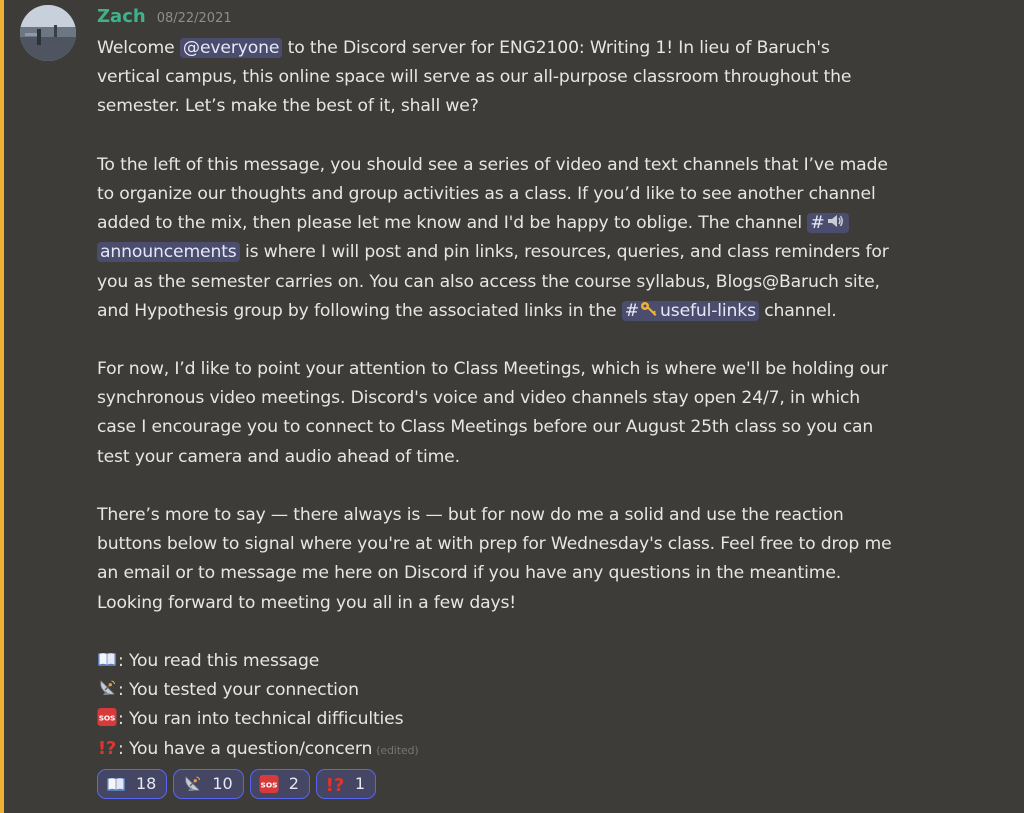 Image resolution: width=1024 pixels, height=813 pixels. What do you see at coordinates (649, 308) in the screenshot?
I see `key-icon` at bounding box center [649, 308].